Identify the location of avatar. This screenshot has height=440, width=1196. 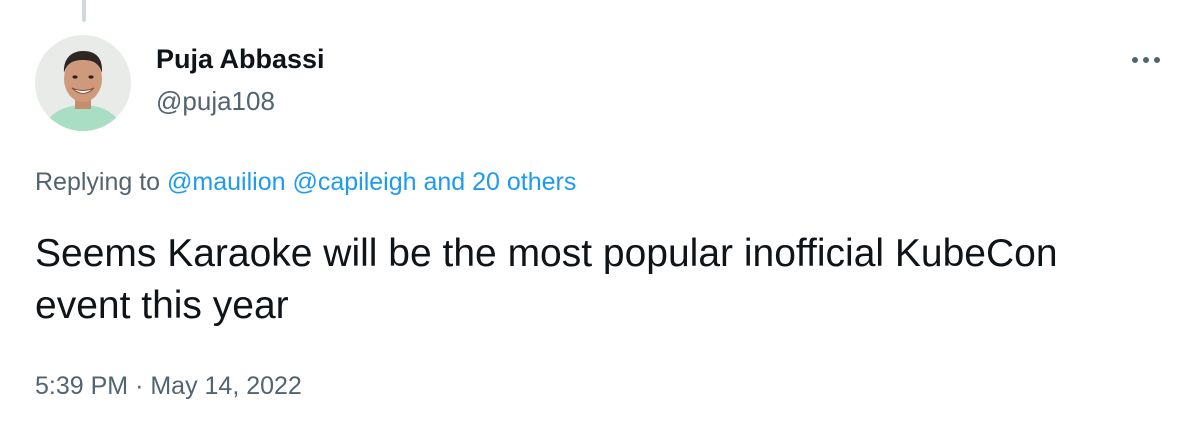
(83, 83).